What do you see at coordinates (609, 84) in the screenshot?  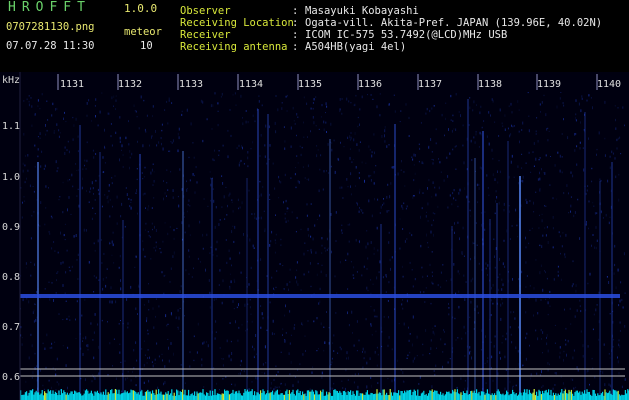 I see `time-tick-label: 1140` at bounding box center [609, 84].